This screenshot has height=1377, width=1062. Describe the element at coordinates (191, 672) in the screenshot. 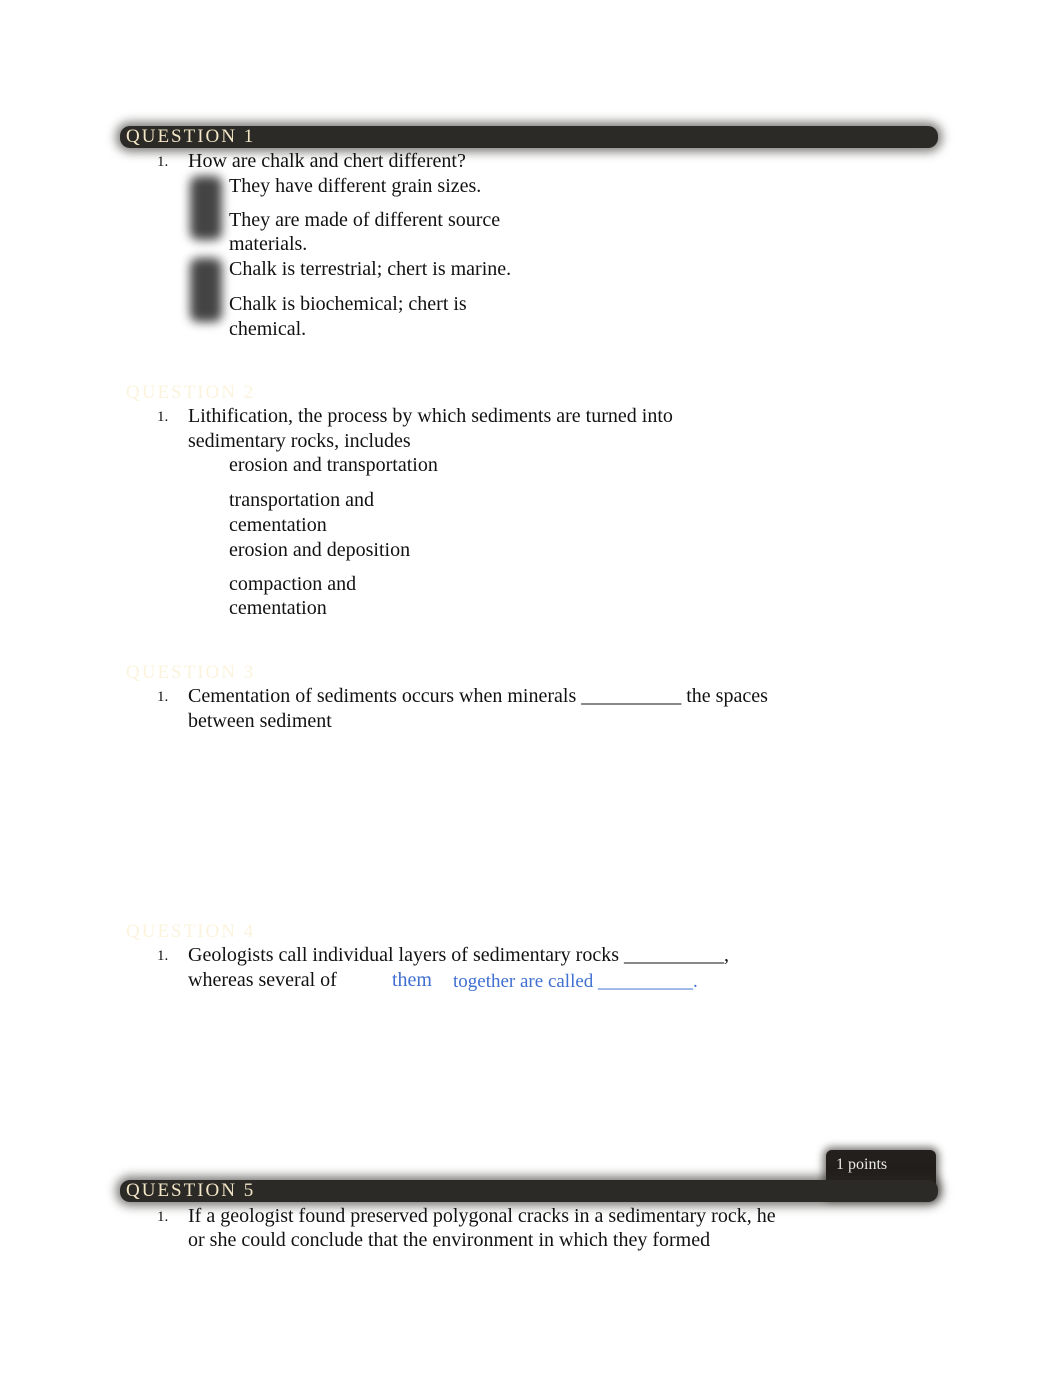

I see `question-title: QUESTION 3` at that location.